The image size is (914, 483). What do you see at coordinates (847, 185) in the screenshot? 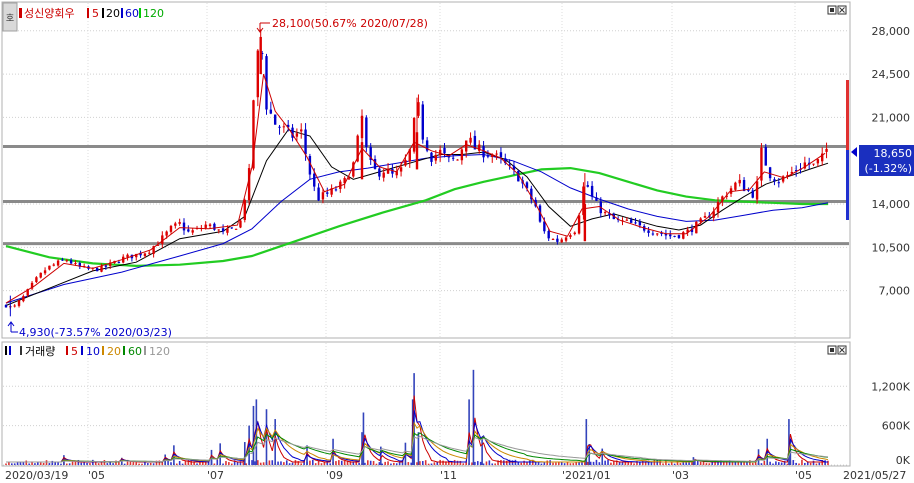
I see `range-down-bar` at bounding box center [847, 185].